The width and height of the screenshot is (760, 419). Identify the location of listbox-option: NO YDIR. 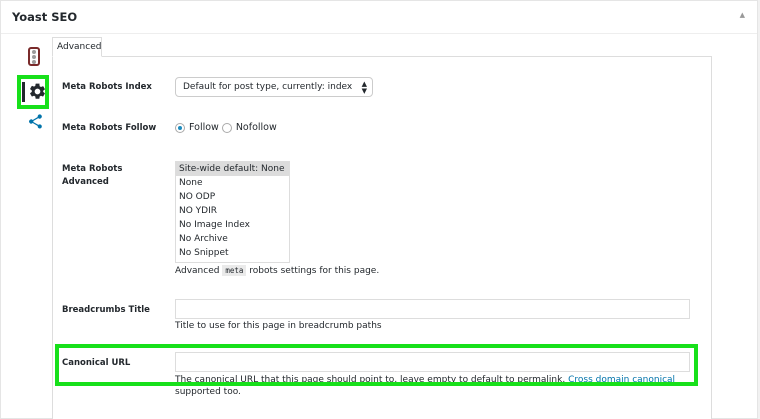
(232, 211).